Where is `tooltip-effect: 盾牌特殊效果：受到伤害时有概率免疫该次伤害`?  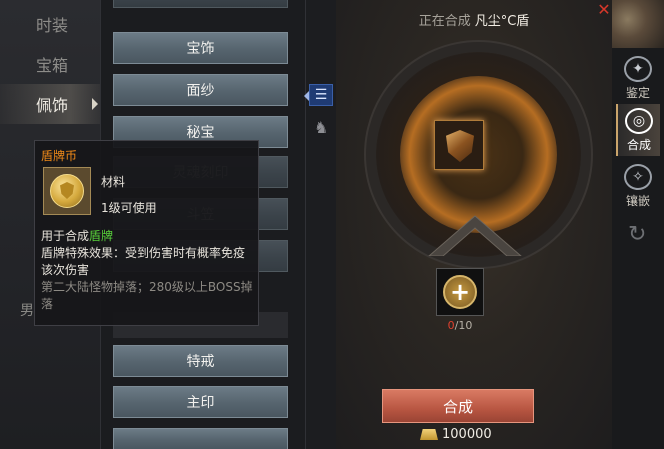
tooltip-effect: 盾牌特殊效果：受到伤害时有概率免疫该次伤害 is located at coordinates (143, 261).